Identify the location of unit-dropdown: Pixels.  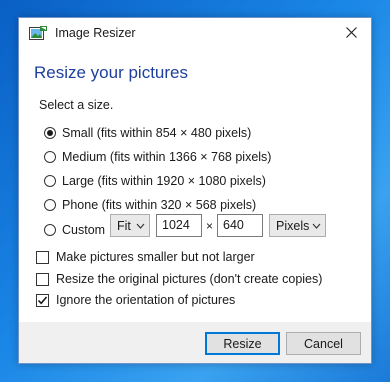
(297, 225).